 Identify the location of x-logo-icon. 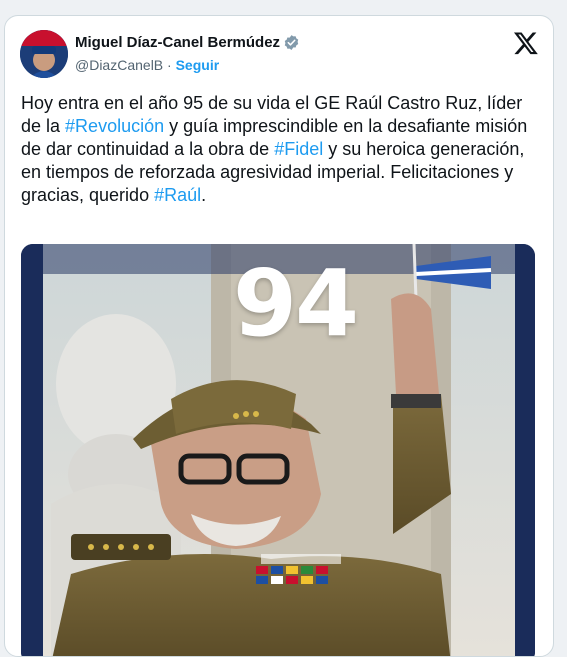
(526, 43).